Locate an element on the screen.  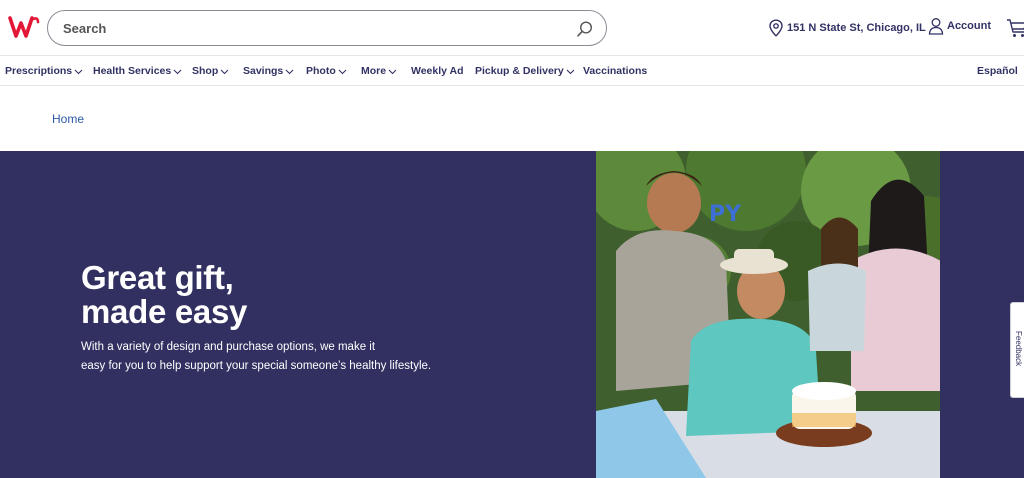
feedback-tab: Feedback is located at coordinates (1017, 350).